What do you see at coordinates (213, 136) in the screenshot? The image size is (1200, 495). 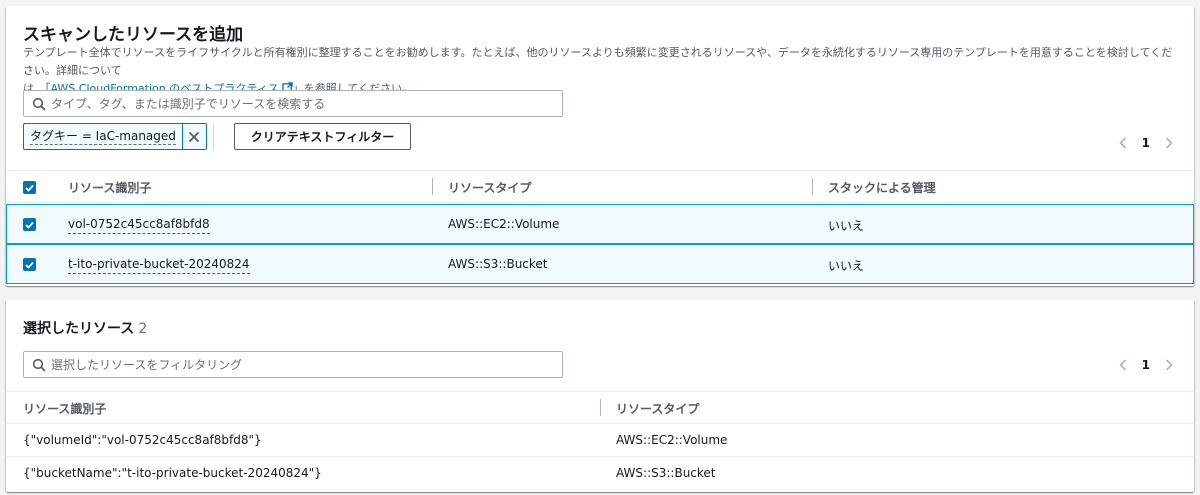 I see `toolbar-divider` at bounding box center [213, 136].